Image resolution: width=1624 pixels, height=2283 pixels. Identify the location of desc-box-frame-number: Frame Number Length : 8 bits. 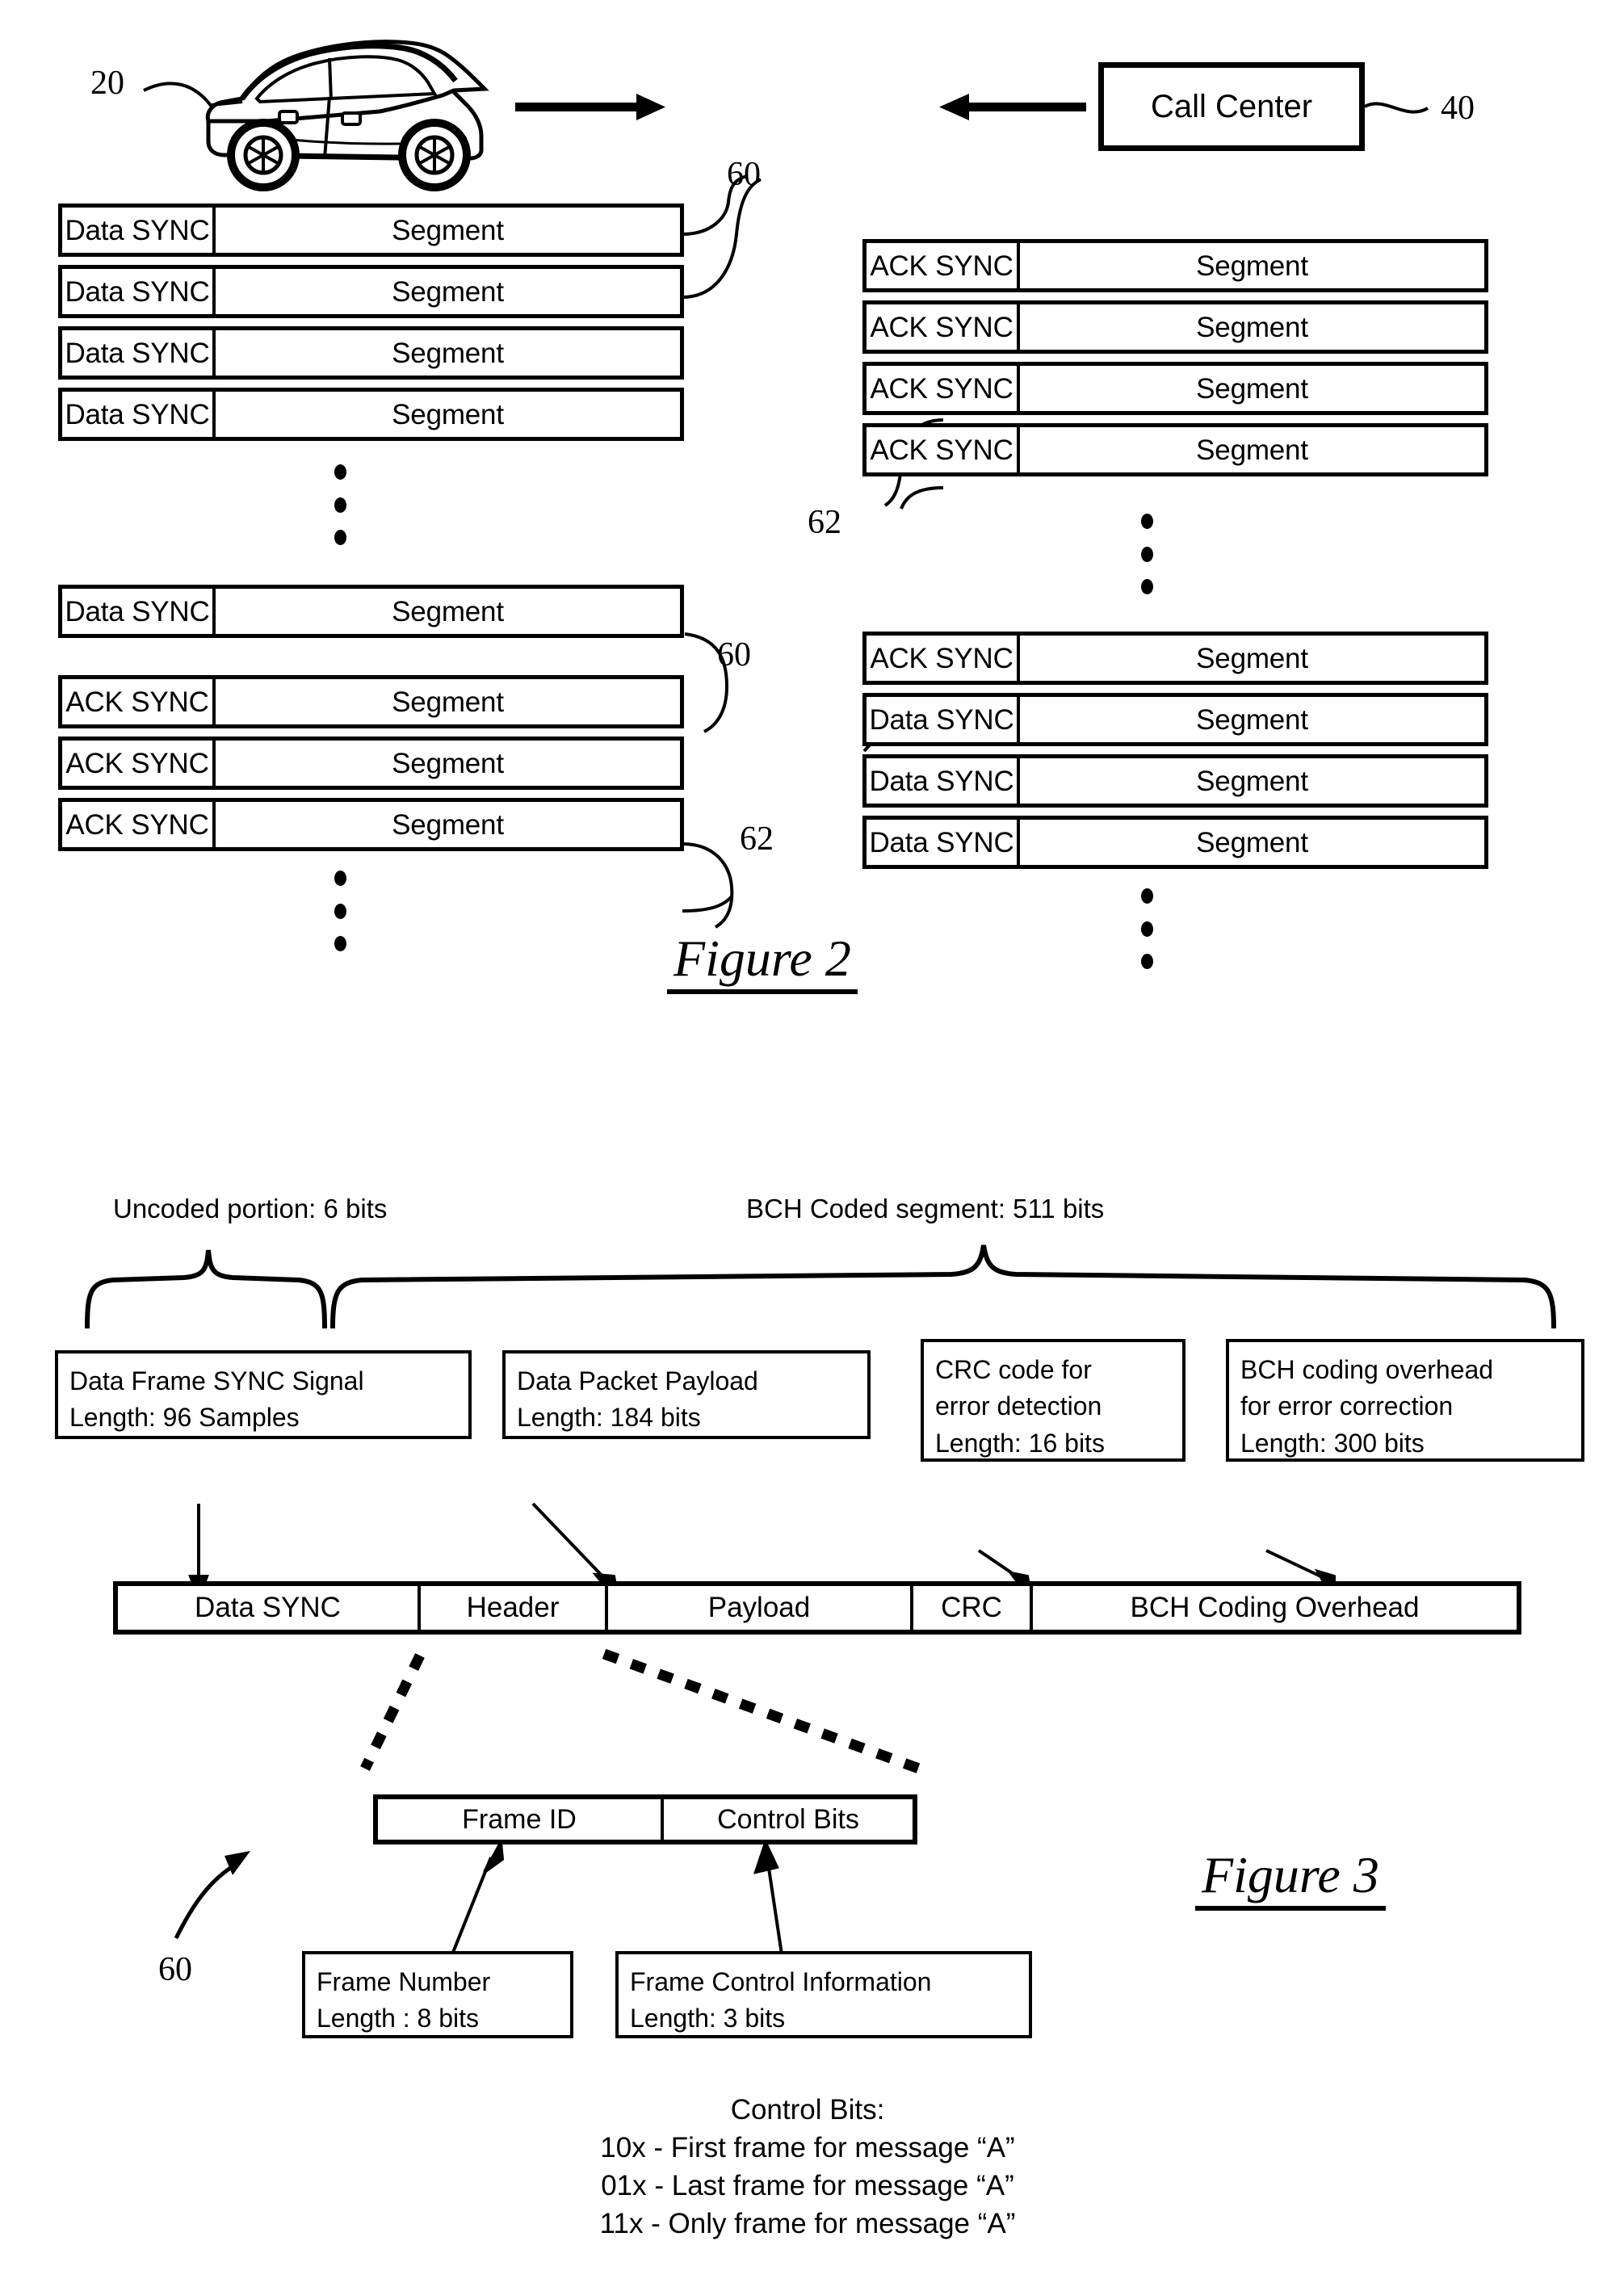
(437, 1994).